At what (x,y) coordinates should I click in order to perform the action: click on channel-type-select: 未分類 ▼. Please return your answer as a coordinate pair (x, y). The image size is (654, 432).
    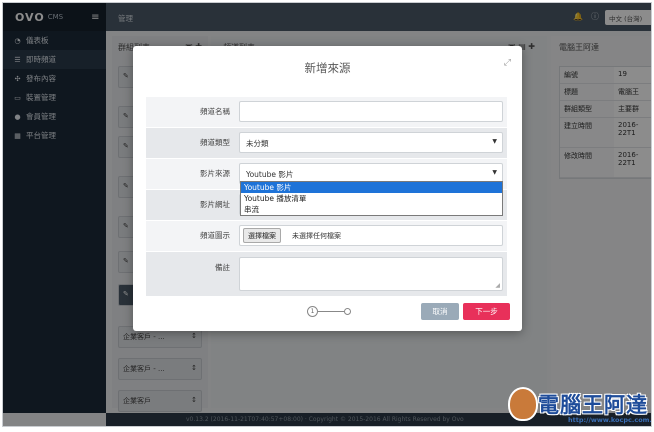
    Looking at the image, I should click on (371, 142).